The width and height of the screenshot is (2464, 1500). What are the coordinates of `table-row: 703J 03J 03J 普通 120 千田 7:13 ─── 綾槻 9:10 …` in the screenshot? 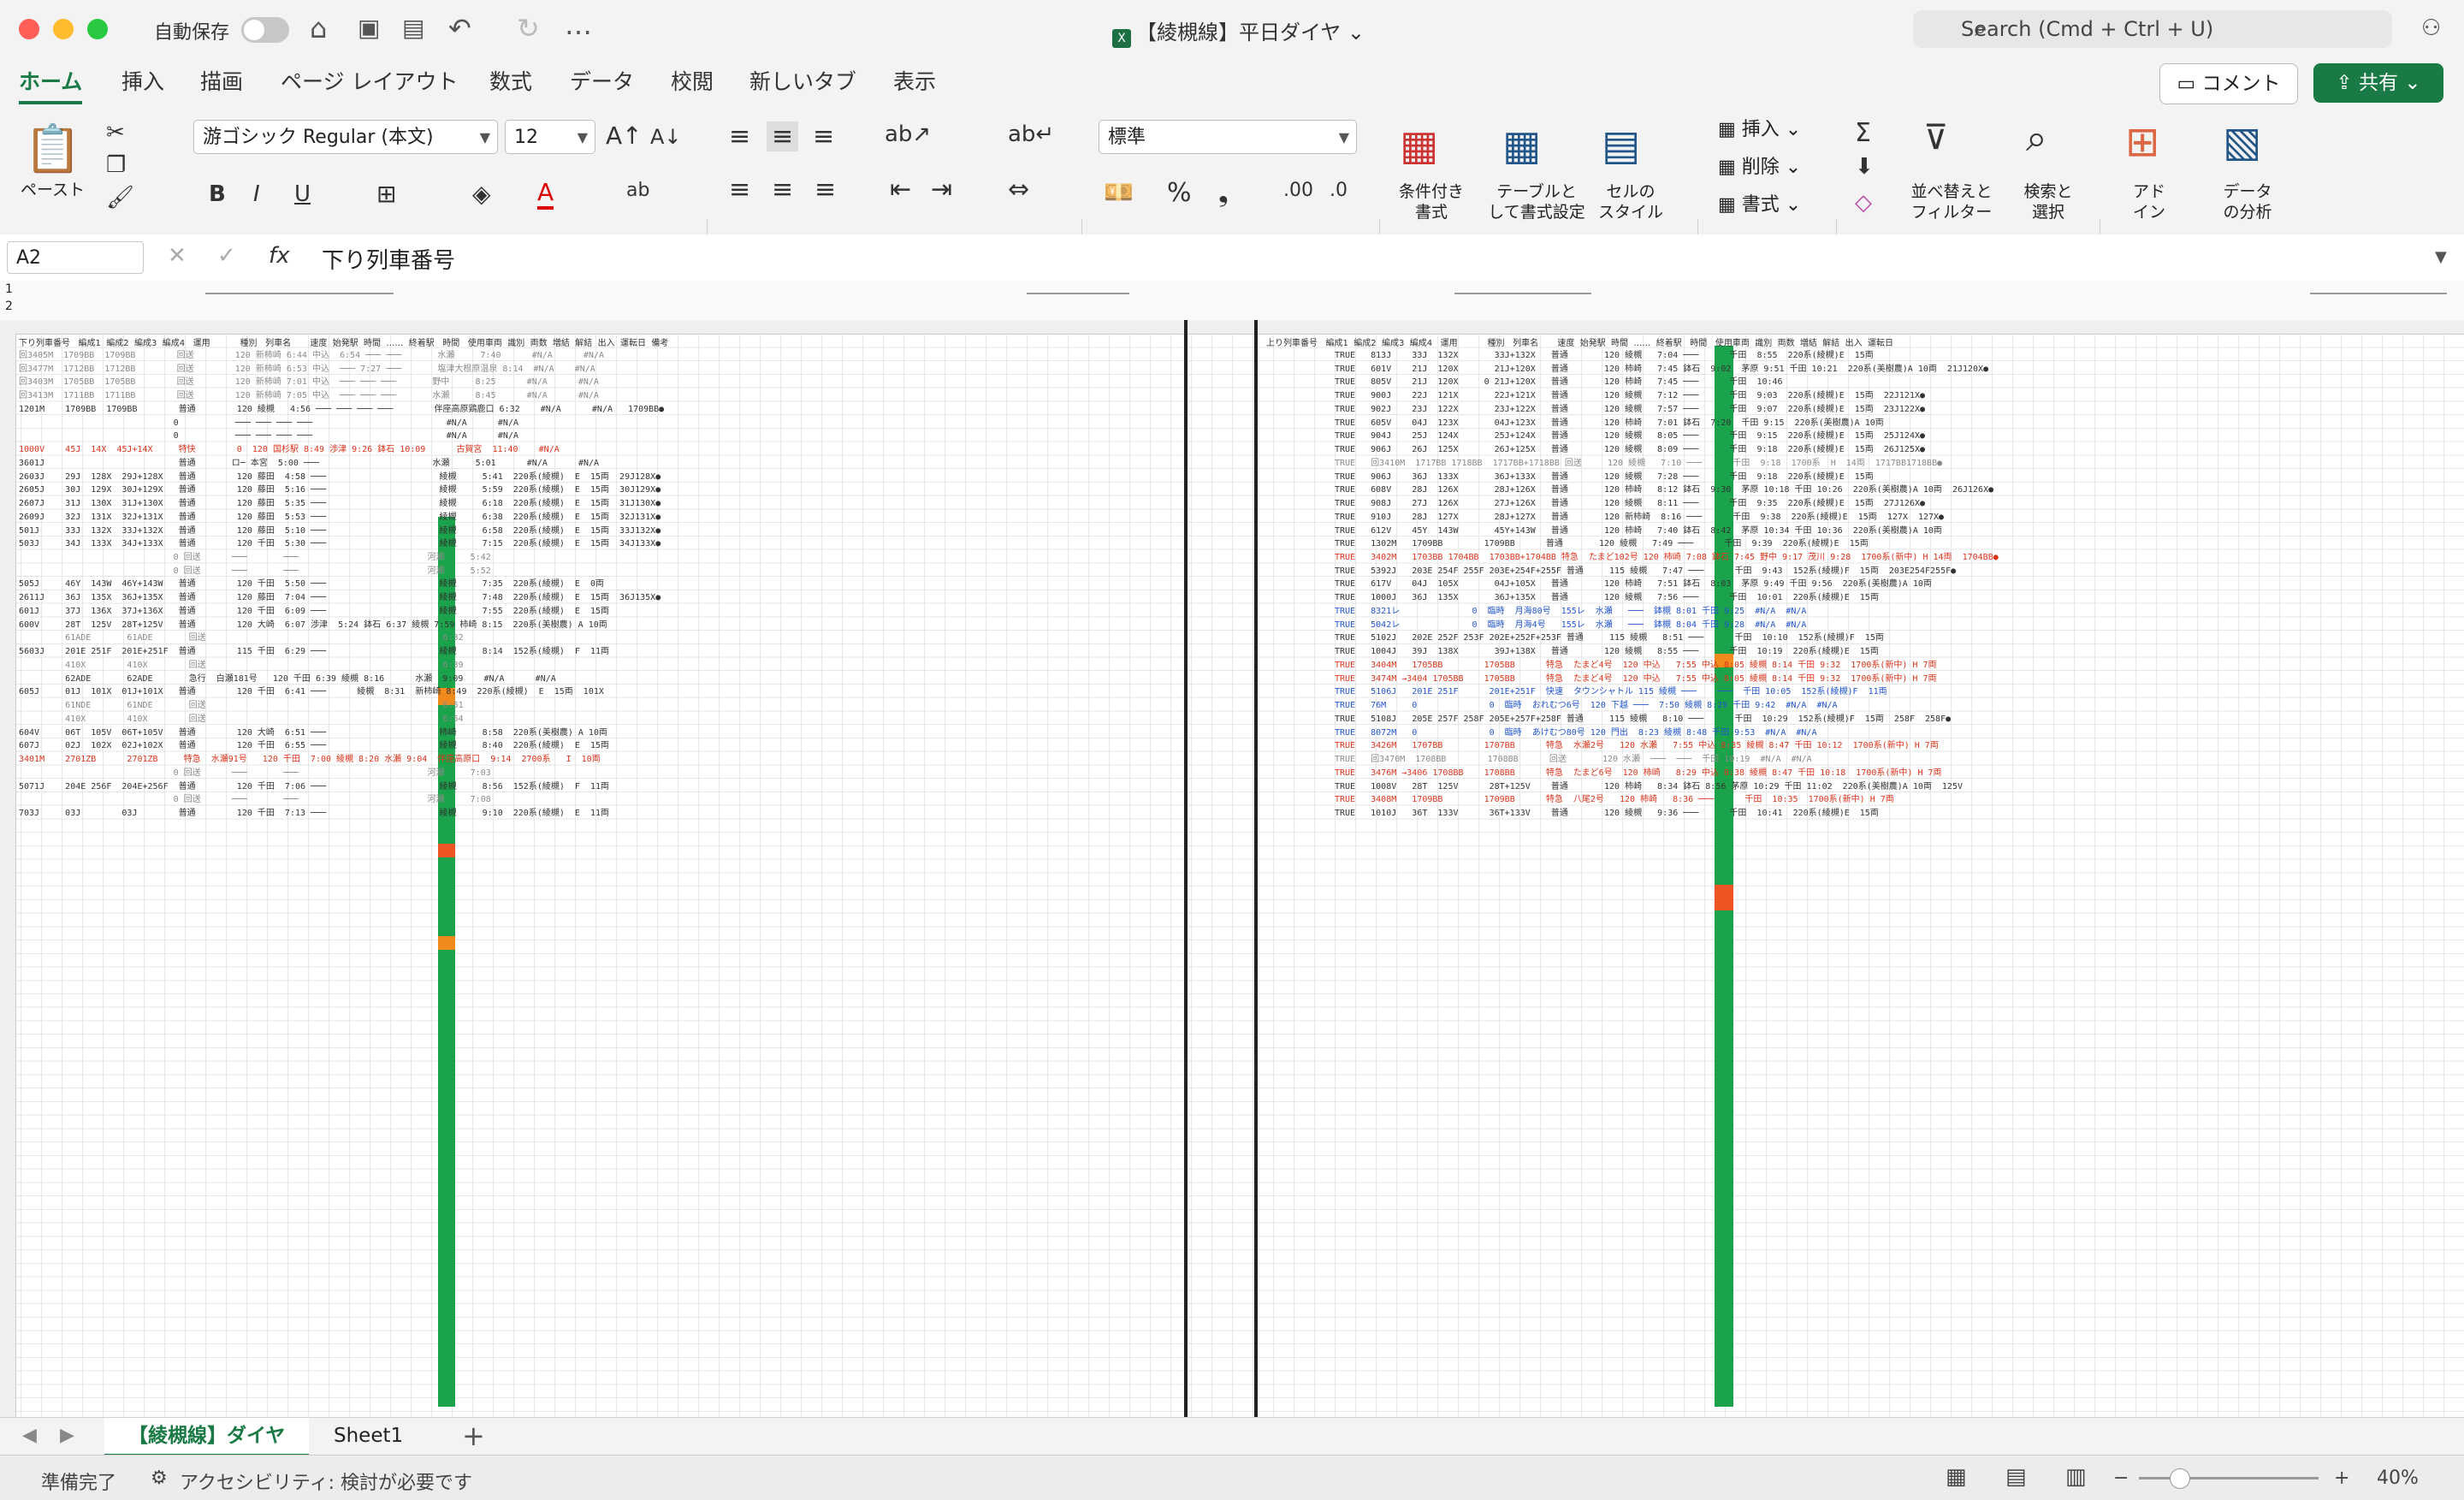 It's located at (341, 814).